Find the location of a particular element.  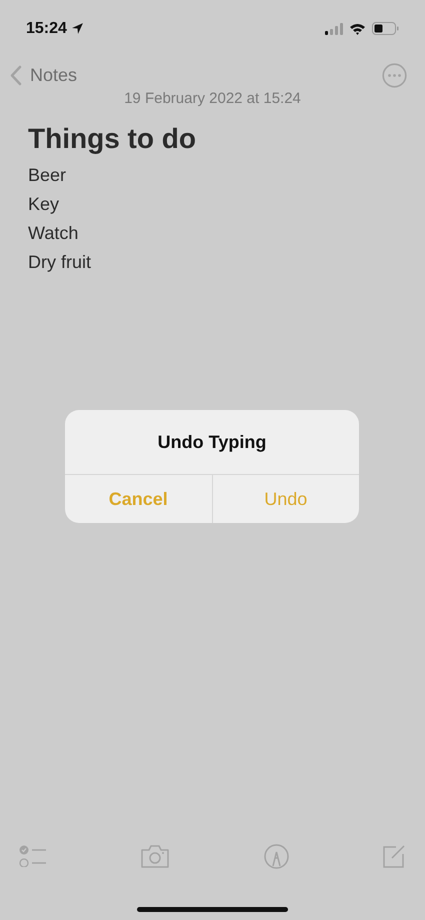

signal-icon is located at coordinates (334, 28).